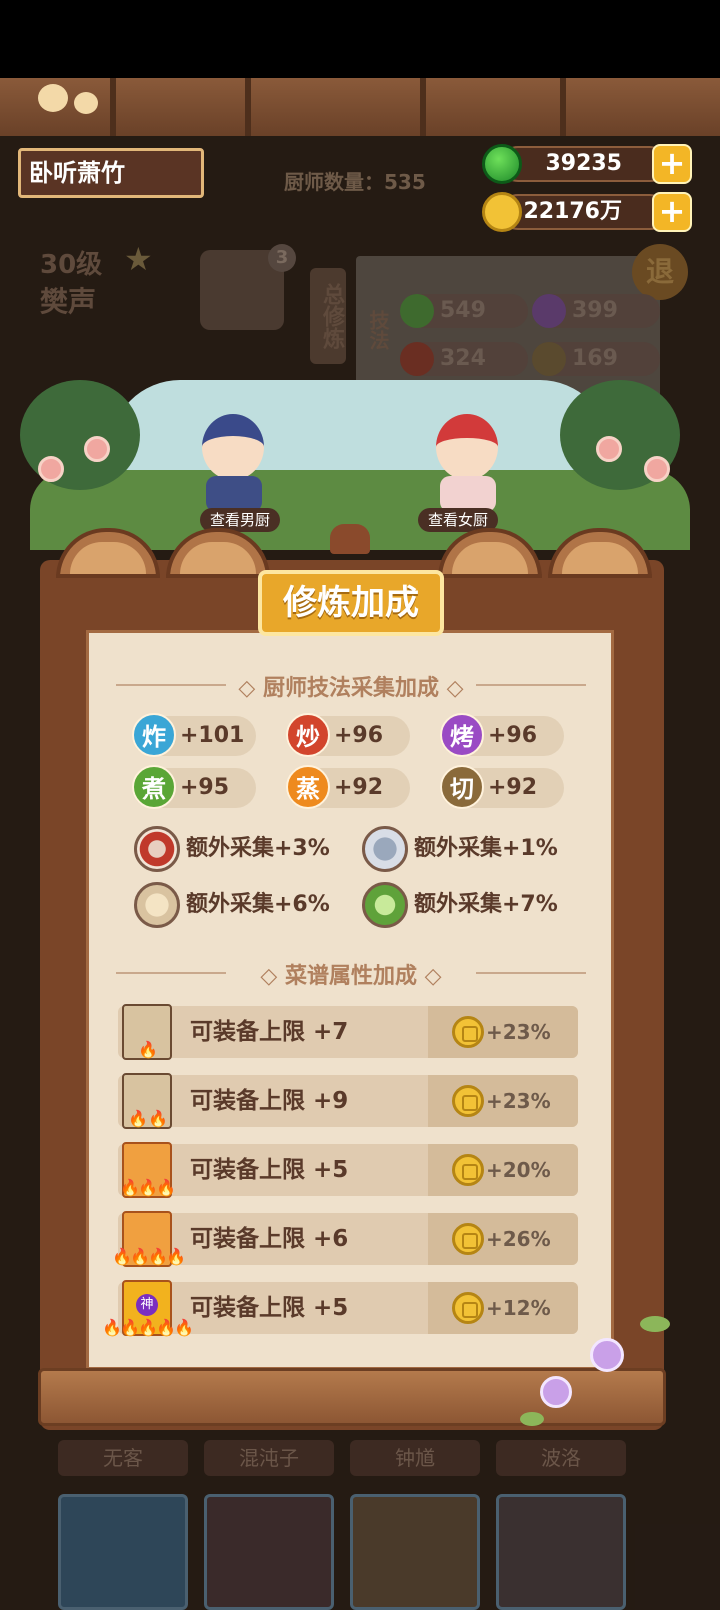 The height and width of the screenshot is (1610, 720). Describe the element at coordinates (111, 173) in the screenshot. I see `player-name: 卧听萧竹` at that location.